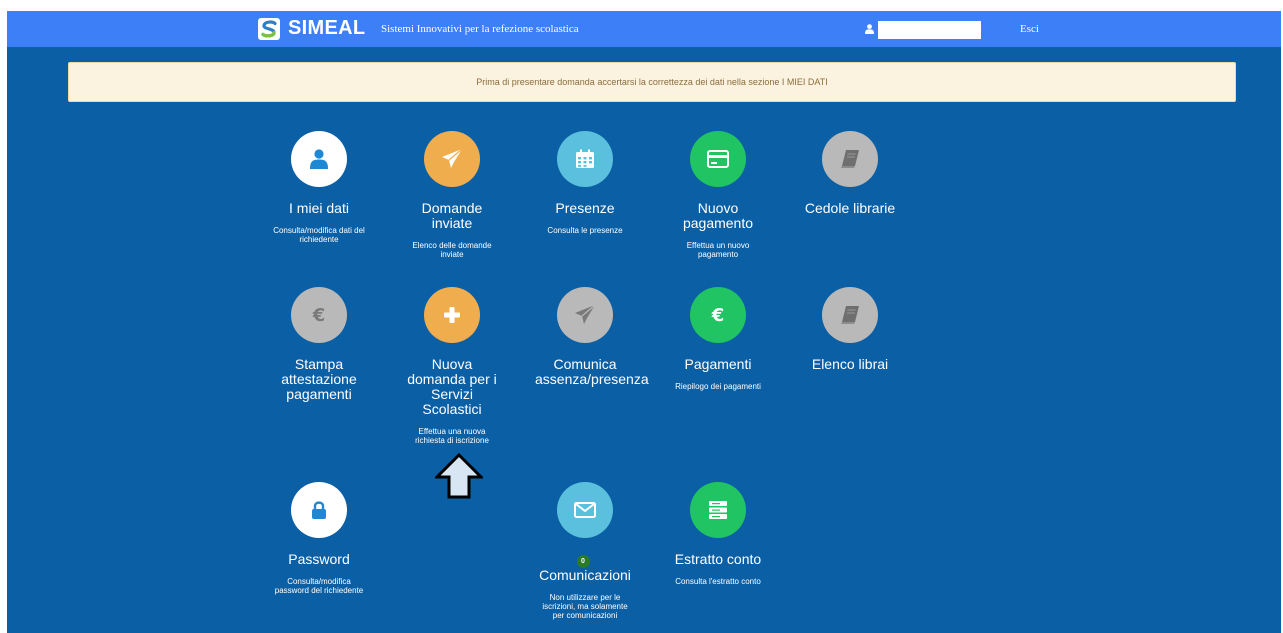  I want to click on tile-title: 0Comunicazioni, so click(585, 567).